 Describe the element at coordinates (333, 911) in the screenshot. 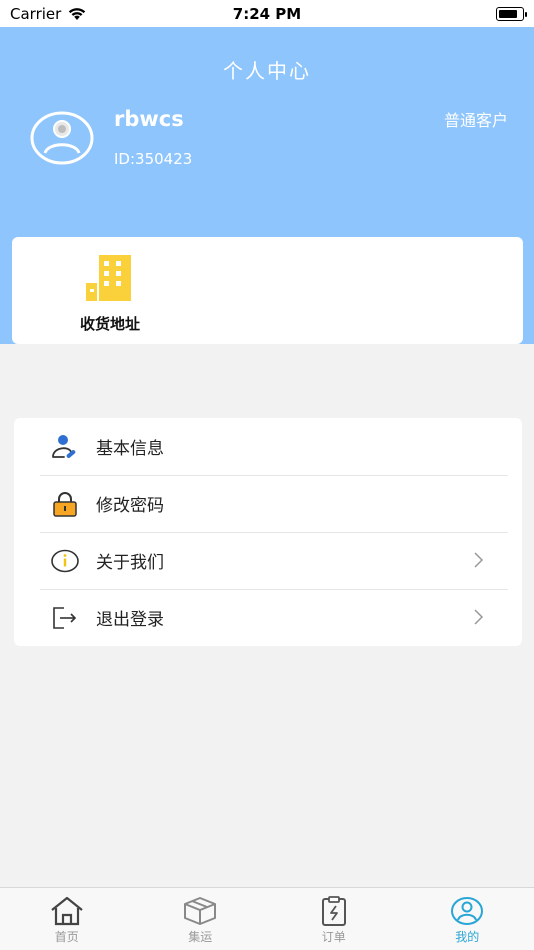

I see `clipboard-icon` at that location.